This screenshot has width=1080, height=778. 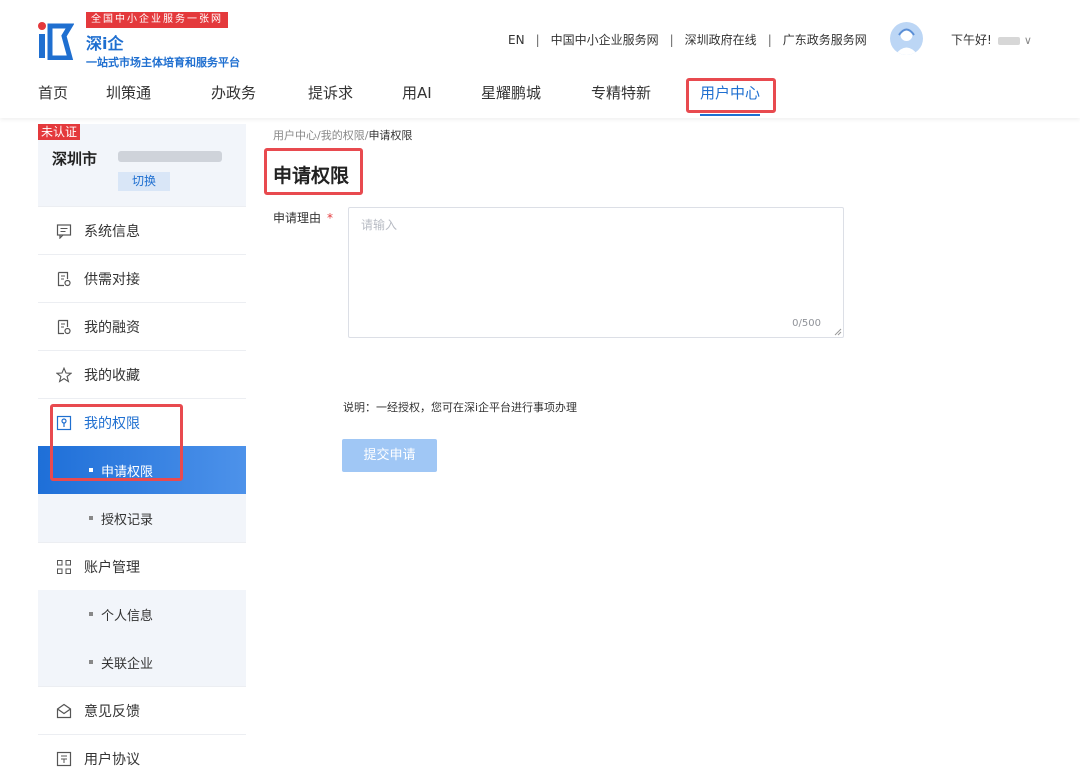 I want to click on link-china-sme: 中国中小企业服务网, so click(x=605, y=39).